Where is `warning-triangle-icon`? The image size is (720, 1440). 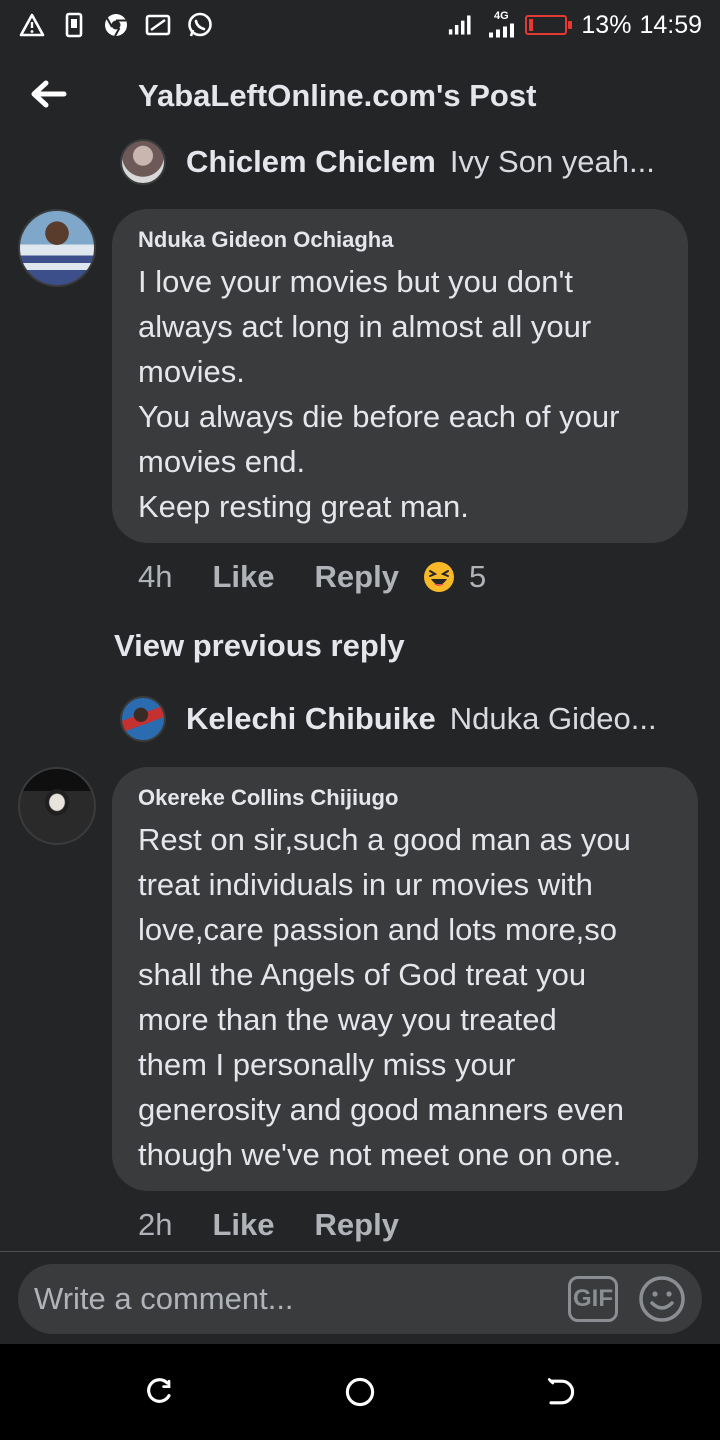
warning-triangle-icon is located at coordinates (32, 25).